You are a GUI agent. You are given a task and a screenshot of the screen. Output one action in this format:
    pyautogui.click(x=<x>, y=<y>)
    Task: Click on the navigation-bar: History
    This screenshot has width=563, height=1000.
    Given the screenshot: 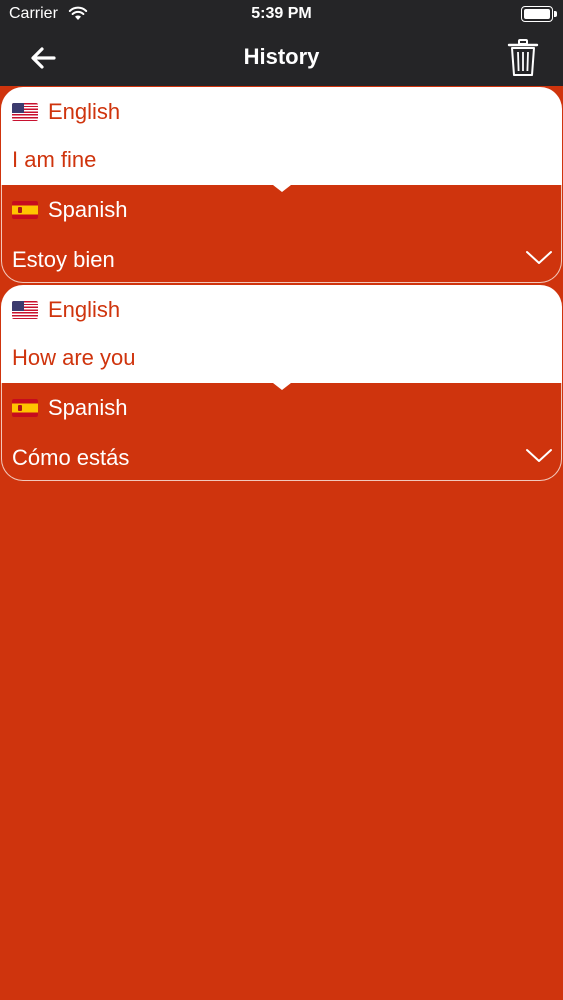 What is the action you would take?
    pyautogui.click(x=281, y=58)
    